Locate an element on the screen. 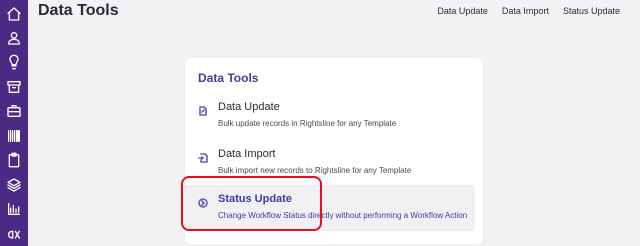 Image resolution: width=640 pixels, height=246 pixels. barcode-icon is located at coordinates (14, 136).